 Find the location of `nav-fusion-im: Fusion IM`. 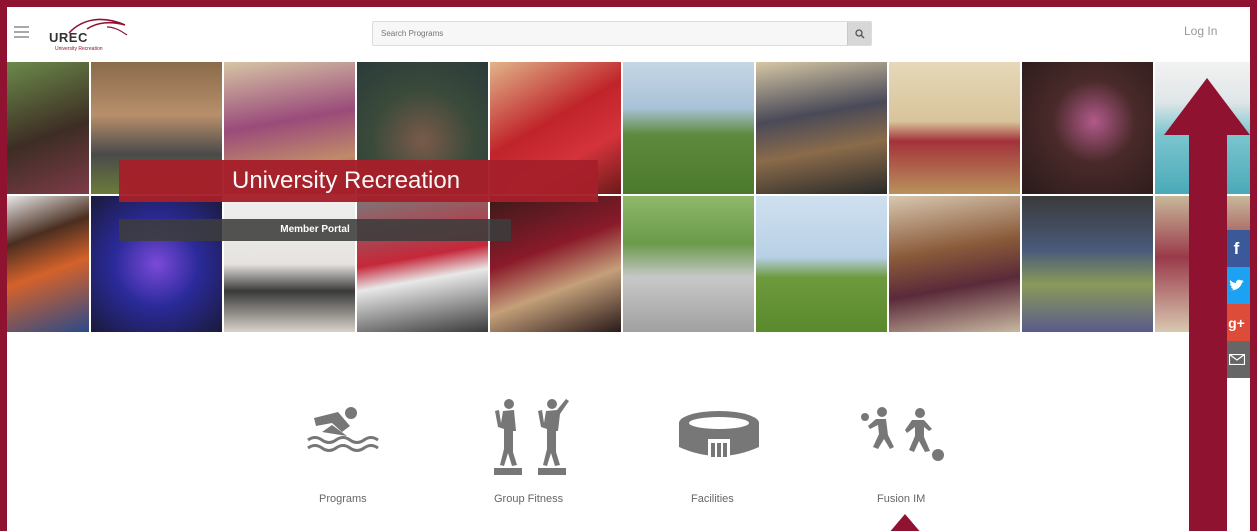

nav-fusion-im: Fusion IM is located at coordinates (905, 457).